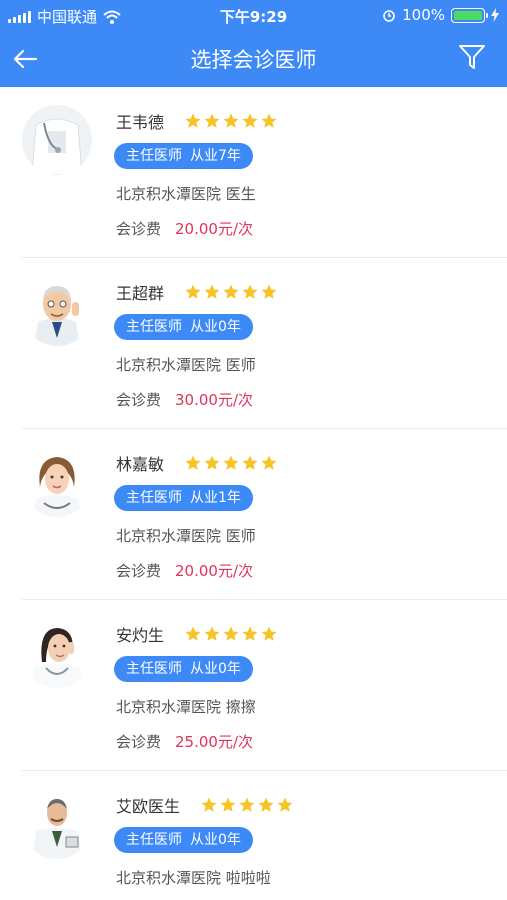  Describe the element at coordinates (214, 400) in the screenshot. I see `fee-value: 30.00元/次` at that location.